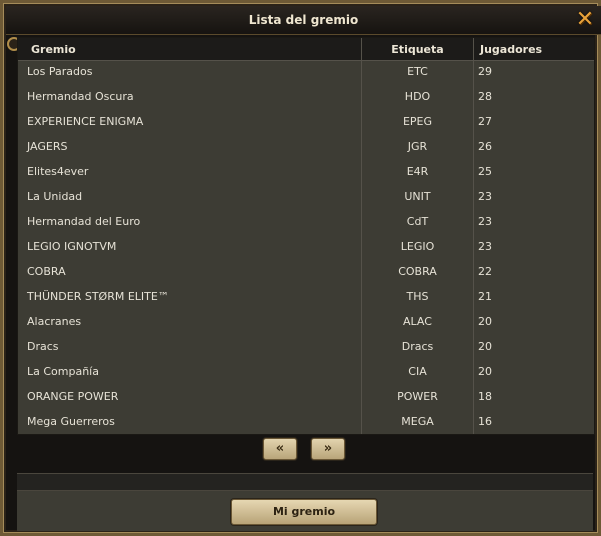 The width and height of the screenshot is (601, 536). Describe the element at coordinates (306, 122) in the screenshot. I see `table-row: EXPERIENCE ENIGMA EPEG 27` at that location.